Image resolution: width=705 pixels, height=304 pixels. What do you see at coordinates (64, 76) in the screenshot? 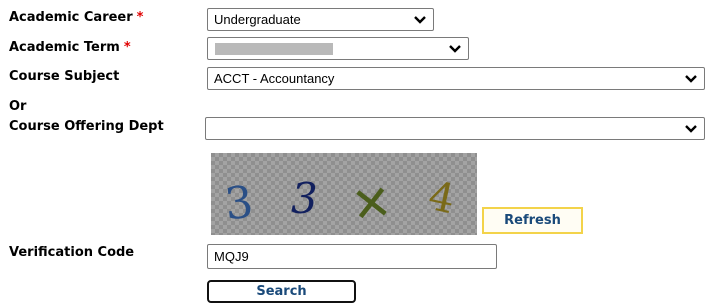
I see `course-subject-label: Course Subject` at bounding box center [64, 76].